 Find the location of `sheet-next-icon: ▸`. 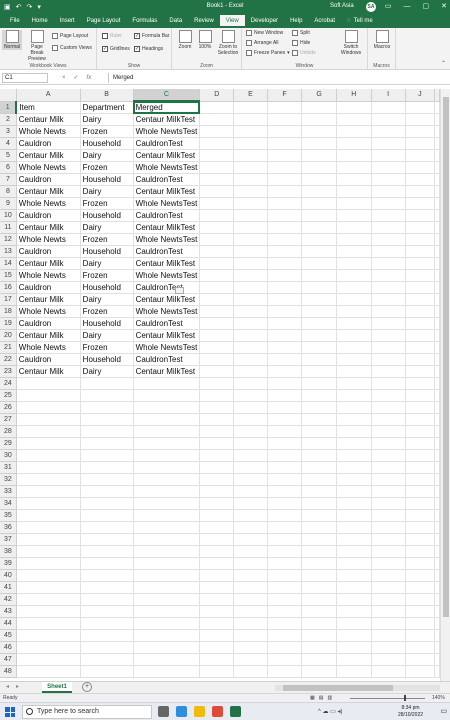

sheet-next-icon: ▸ is located at coordinates (17, 686).